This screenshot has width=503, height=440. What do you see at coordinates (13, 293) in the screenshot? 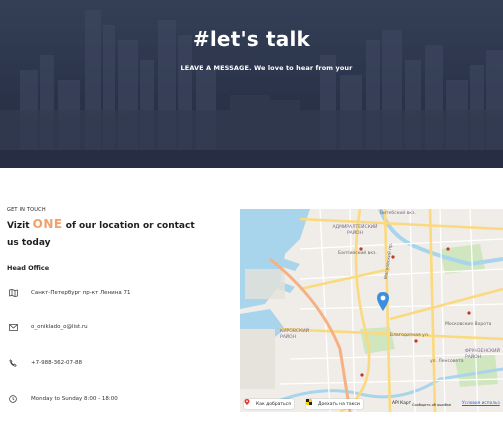
I see `map-icon` at bounding box center [13, 293].